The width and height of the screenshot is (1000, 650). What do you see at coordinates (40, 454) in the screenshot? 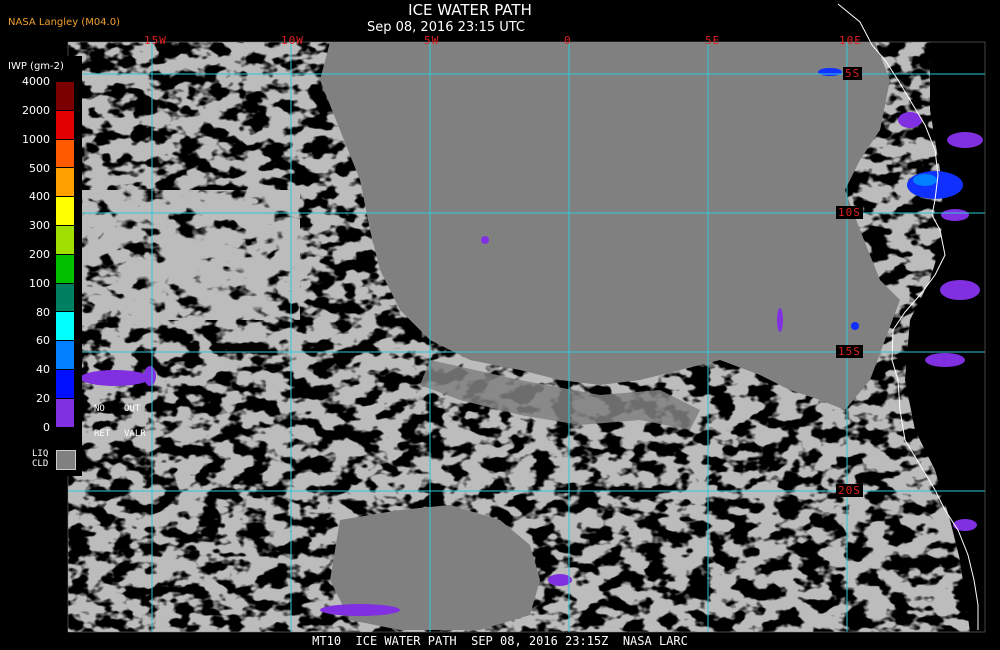
I see `liq-label: LIQ` at bounding box center [40, 454].